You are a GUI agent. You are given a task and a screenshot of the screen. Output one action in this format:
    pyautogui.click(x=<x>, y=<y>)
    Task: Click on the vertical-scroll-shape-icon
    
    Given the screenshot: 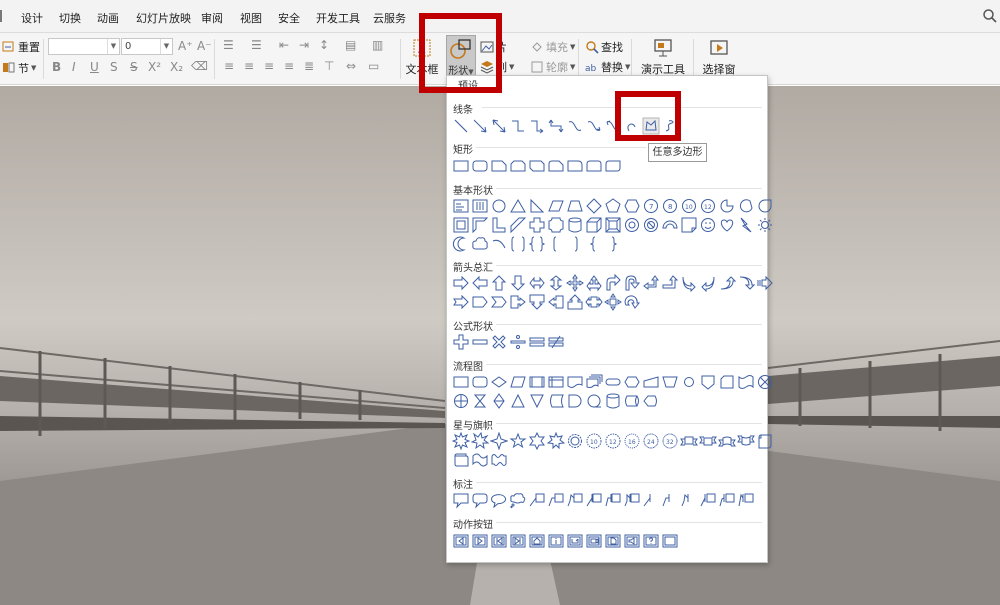 What is the action you would take?
    pyautogui.click(x=765, y=441)
    